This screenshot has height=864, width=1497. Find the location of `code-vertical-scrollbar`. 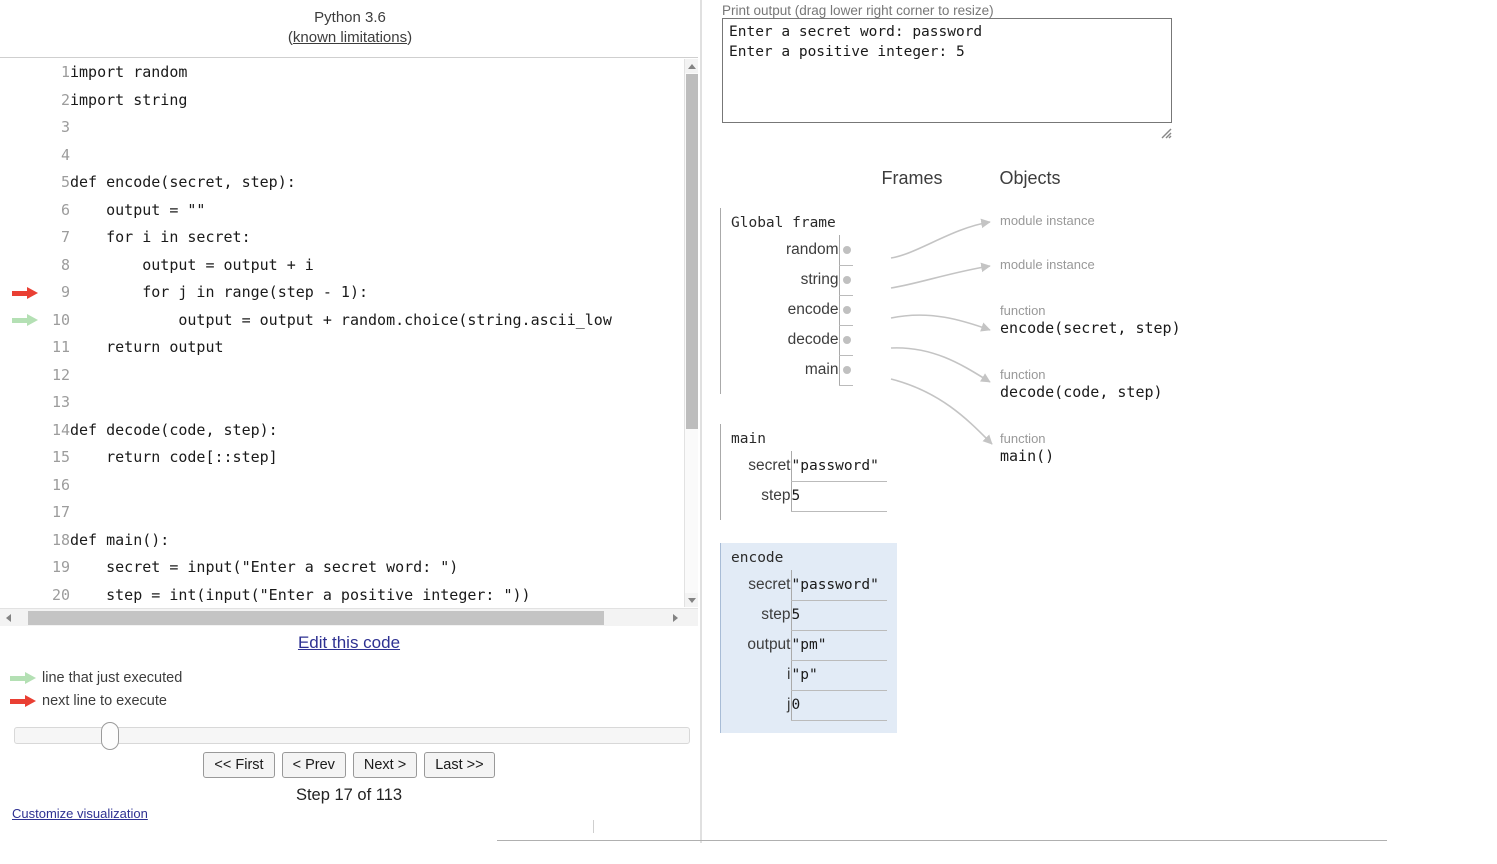

code-vertical-scrollbar is located at coordinates (691, 333).